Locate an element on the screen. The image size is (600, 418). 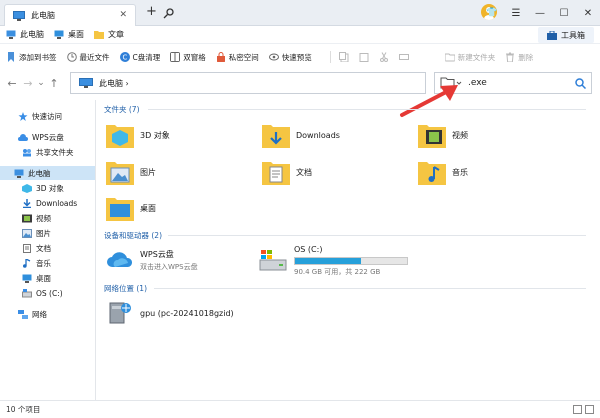
close-button: ✕ is located at coordinates (588, 13).